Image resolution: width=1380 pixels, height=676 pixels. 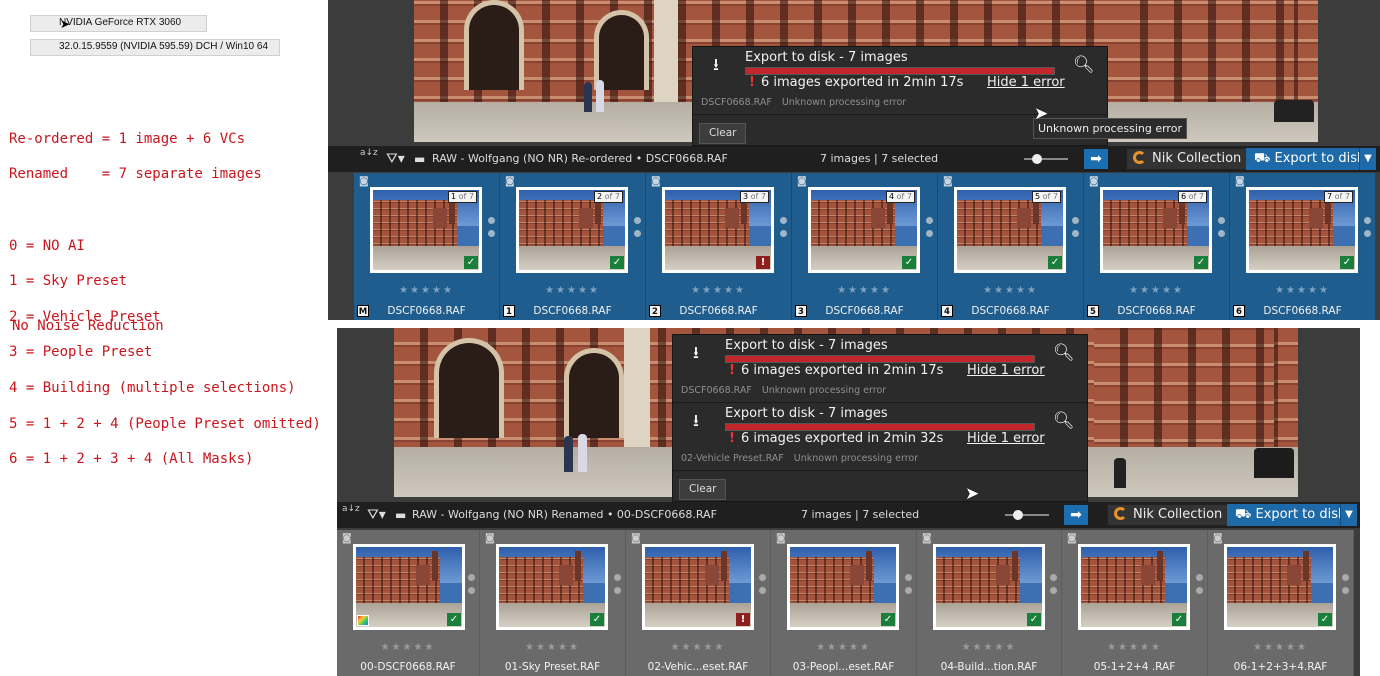 I want to click on file-name: 00-DSCF0668.RAF, so click(x=408, y=667).